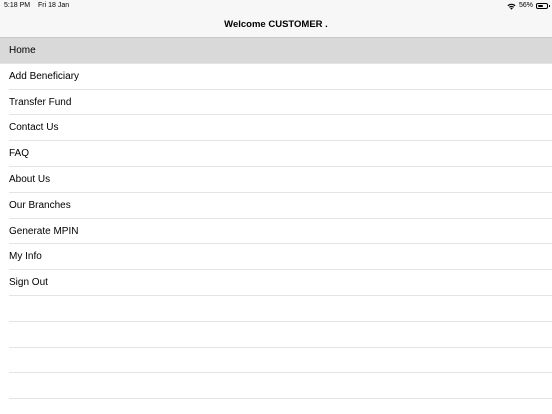  Describe the element at coordinates (19, 154) in the screenshot. I see `menu-item-label: FAQ` at that location.